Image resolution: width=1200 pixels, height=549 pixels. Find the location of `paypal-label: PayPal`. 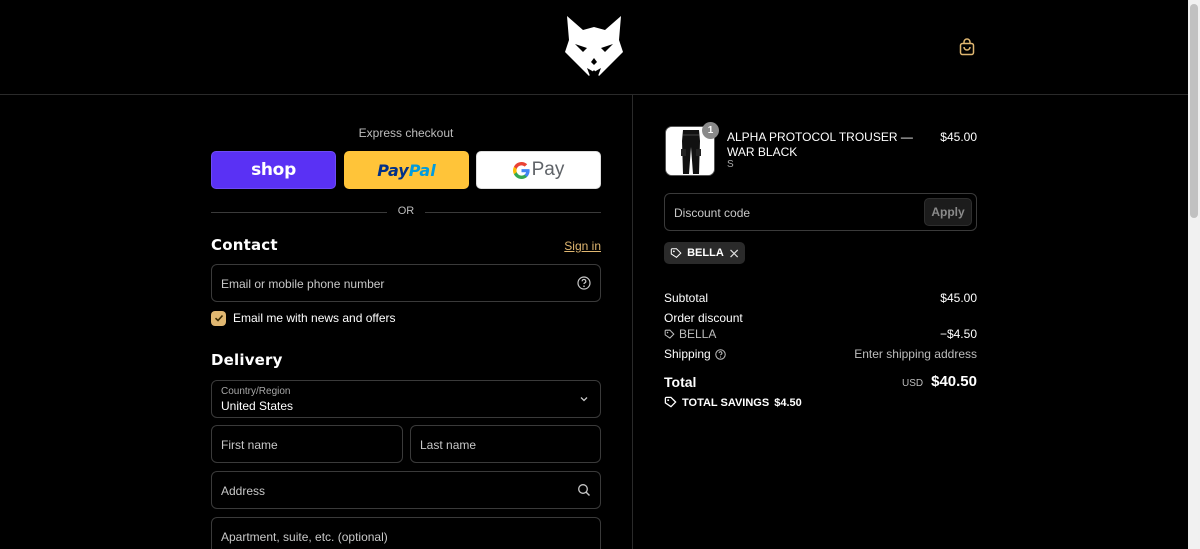

paypal-label: PayPal is located at coordinates (406, 170).